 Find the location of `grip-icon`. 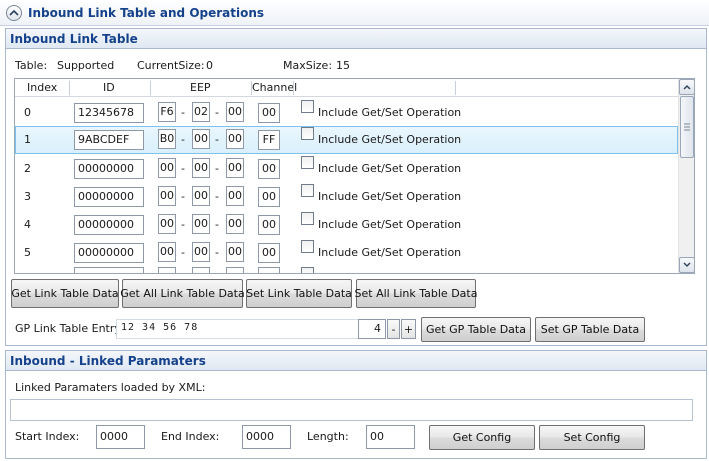

grip-icon is located at coordinates (687, 127).